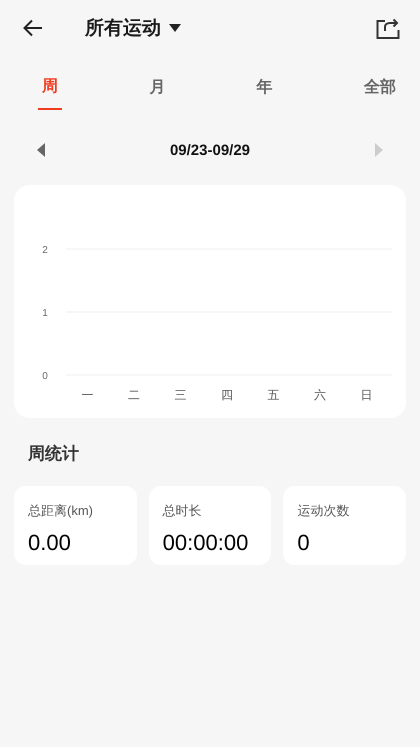 This screenshot has width=420, height=747. I want to click on axis-label: 四, so click(227, 395).